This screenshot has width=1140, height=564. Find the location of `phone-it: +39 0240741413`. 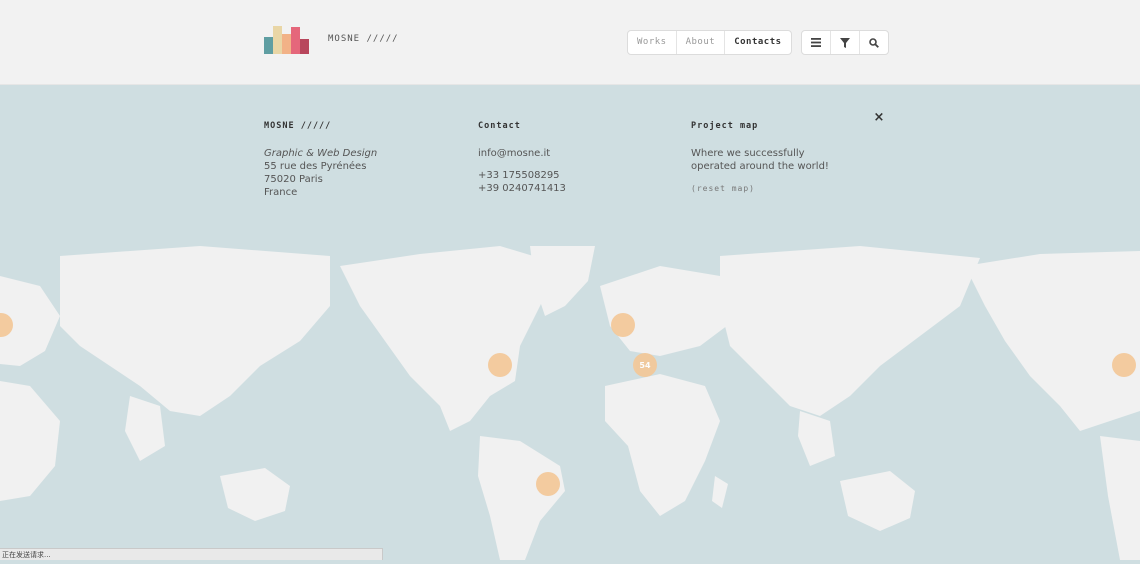

phone-it: +39 0240741413 is located at coordinates (522, 188).